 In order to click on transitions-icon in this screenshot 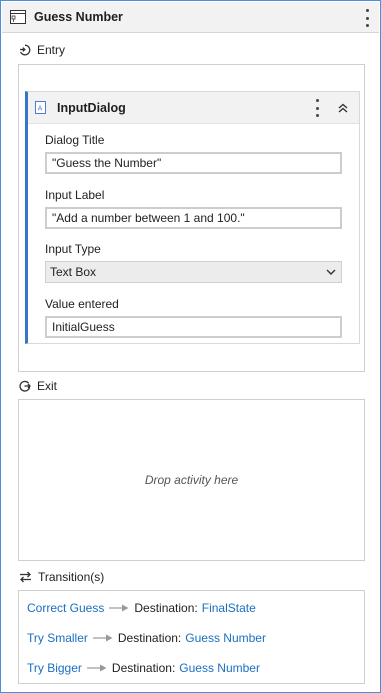, I will do `click(25, 577)`.